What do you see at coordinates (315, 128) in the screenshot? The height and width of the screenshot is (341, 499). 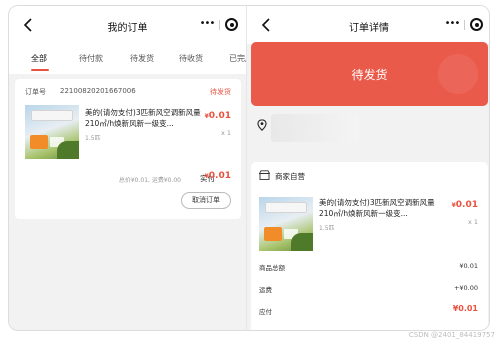 I see `address-redacted` at bounding box center [315, 128].